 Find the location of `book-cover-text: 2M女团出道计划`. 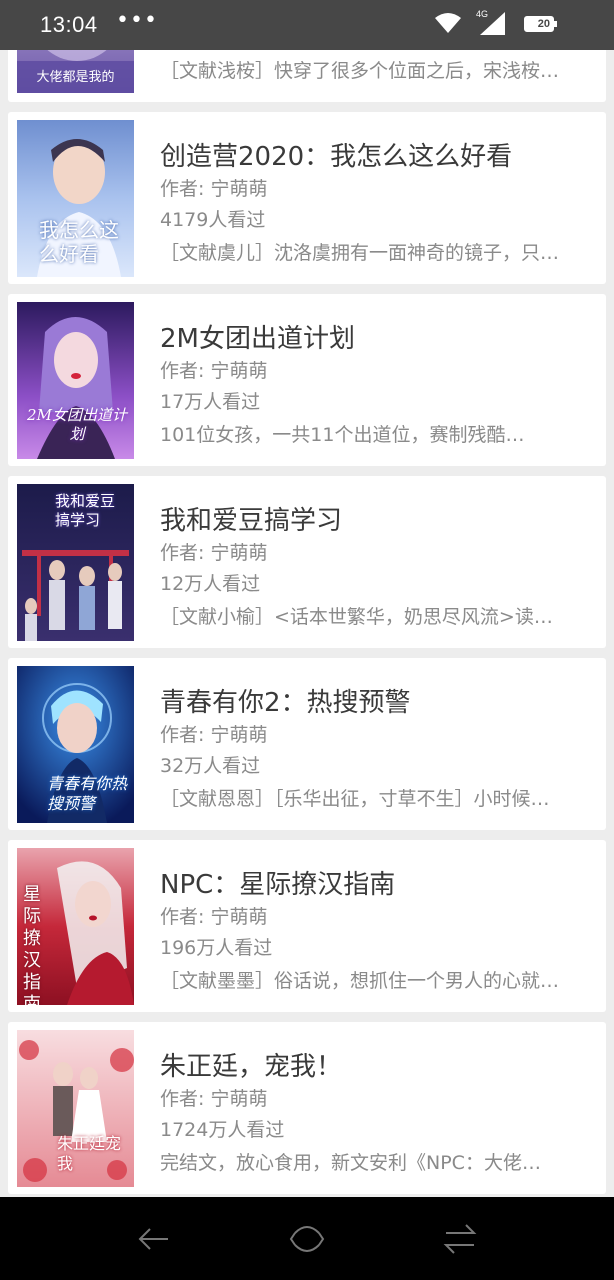

book-cover-text: 2M女团出道计划 is located at coordinates (77, 424).